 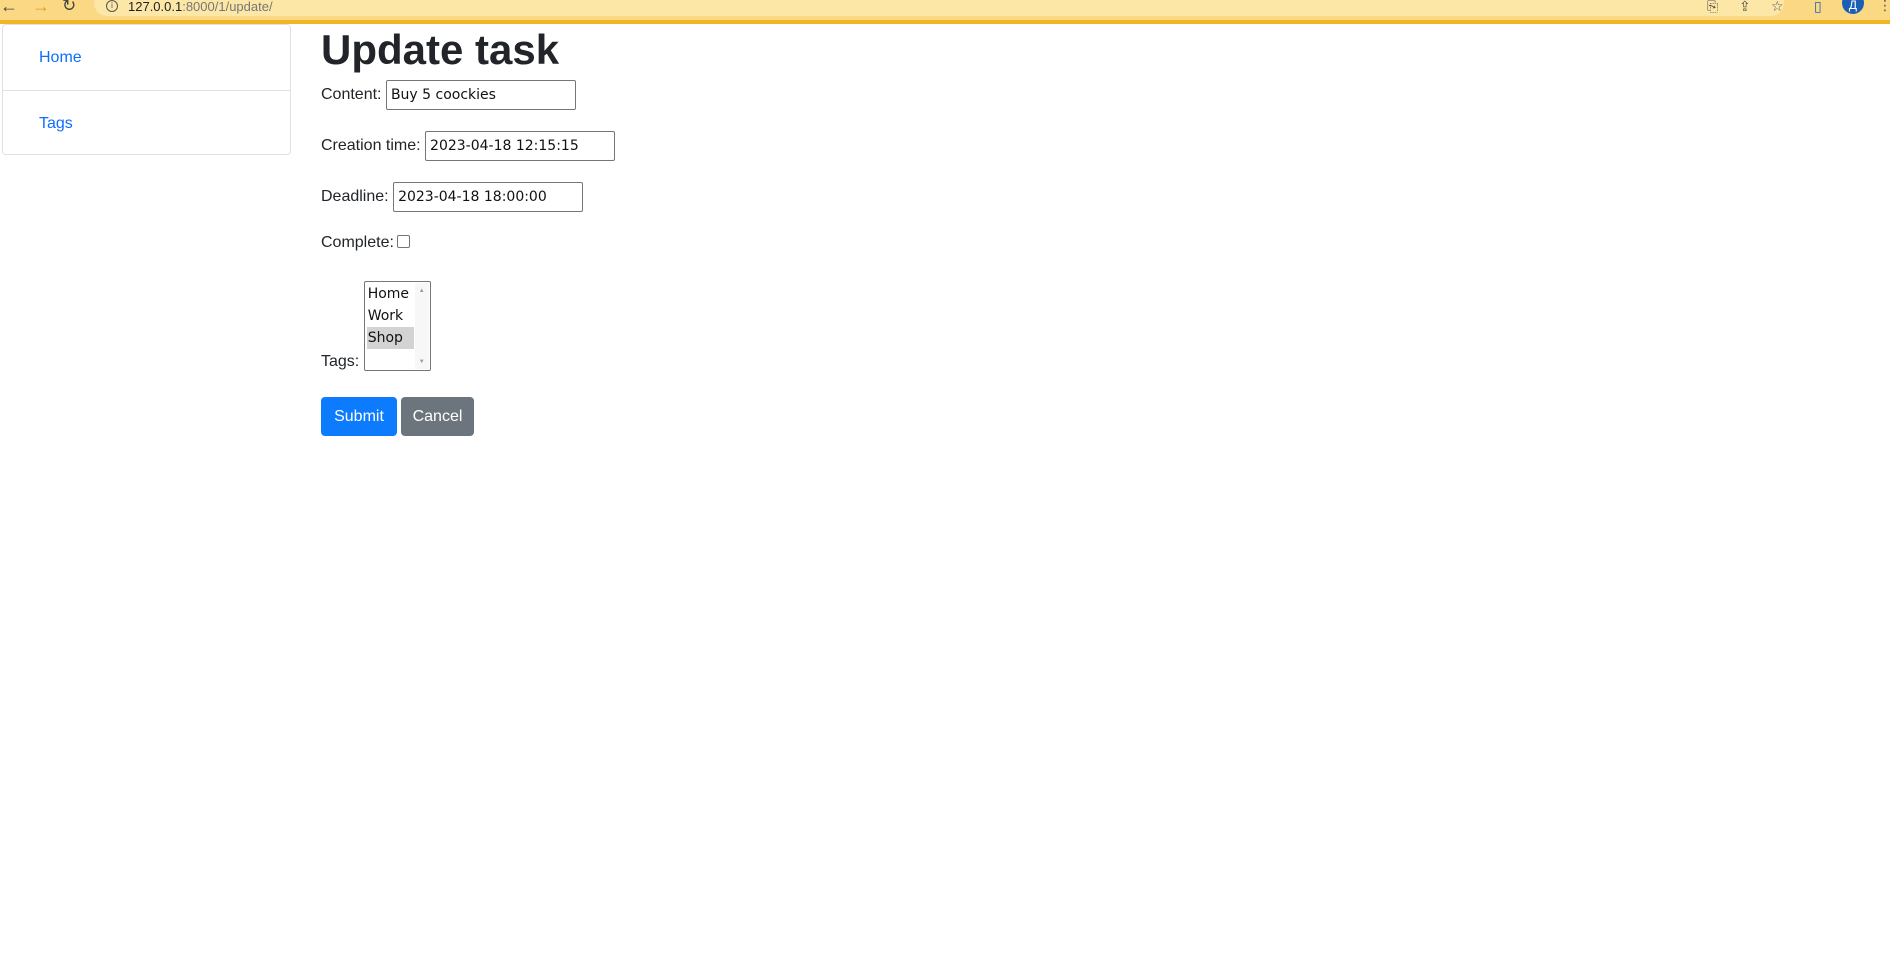 I want to click on deadline-label: Deadline:, so click(x=355, y=196).